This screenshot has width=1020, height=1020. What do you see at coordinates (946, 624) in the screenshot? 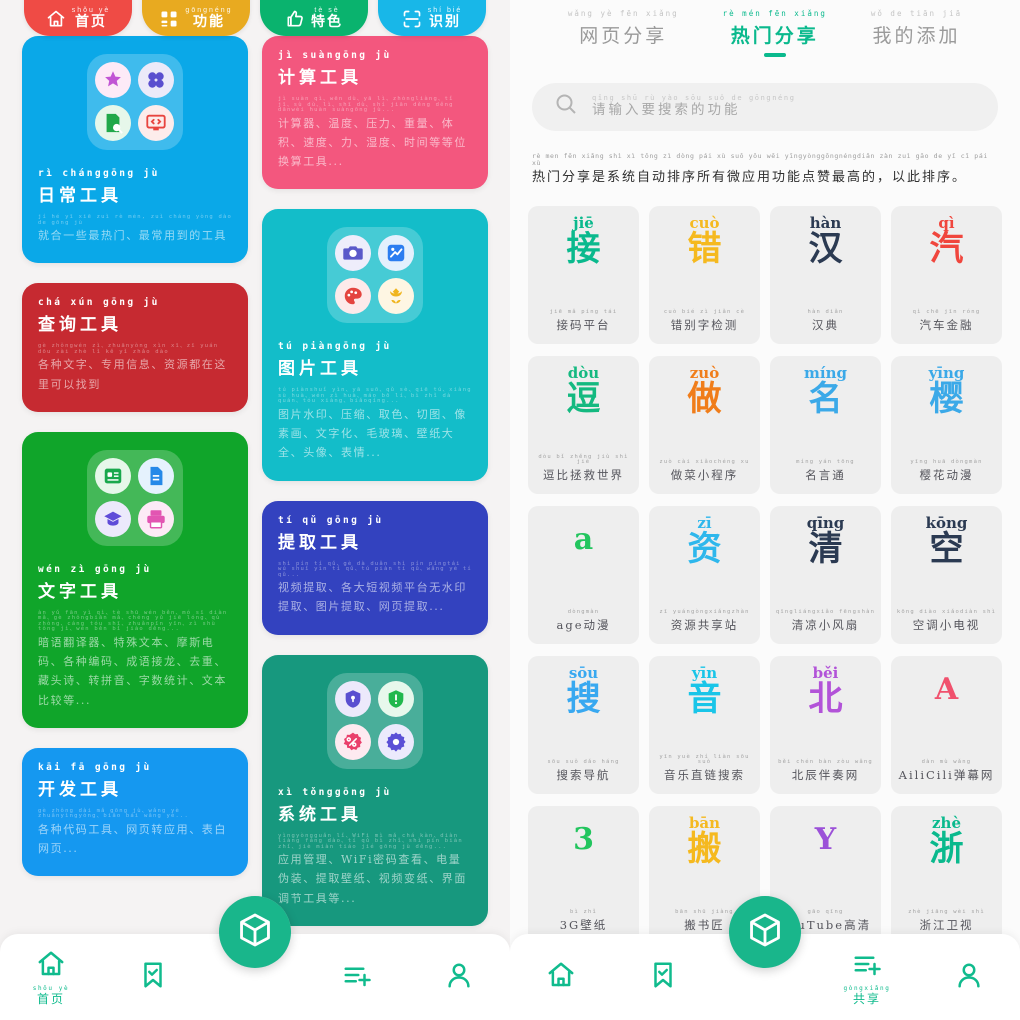
I see `app-name: 空调小电视` at bounding box center [946, 624].